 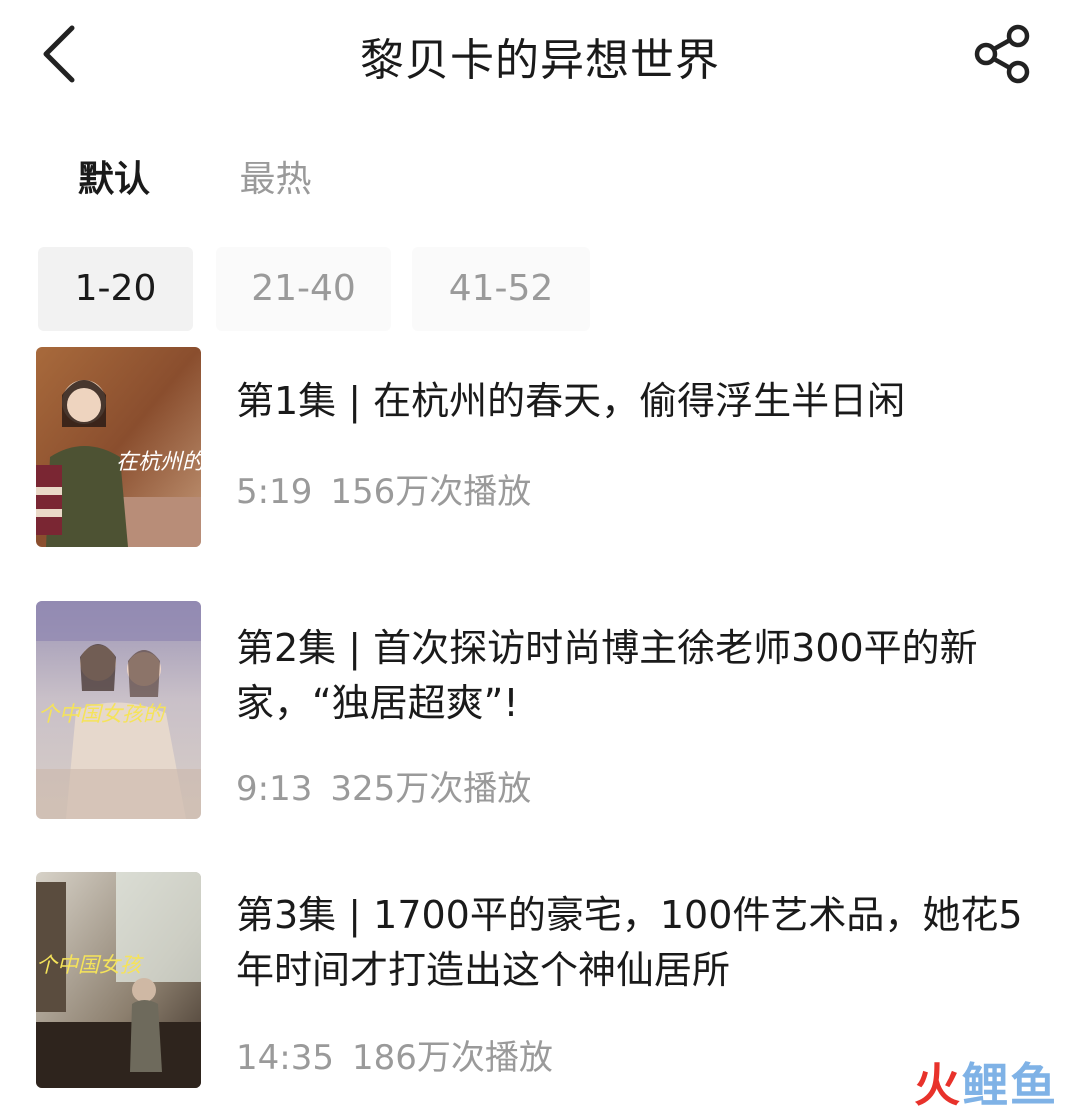 I want to click on share-button, so click(x=1004, y=54).